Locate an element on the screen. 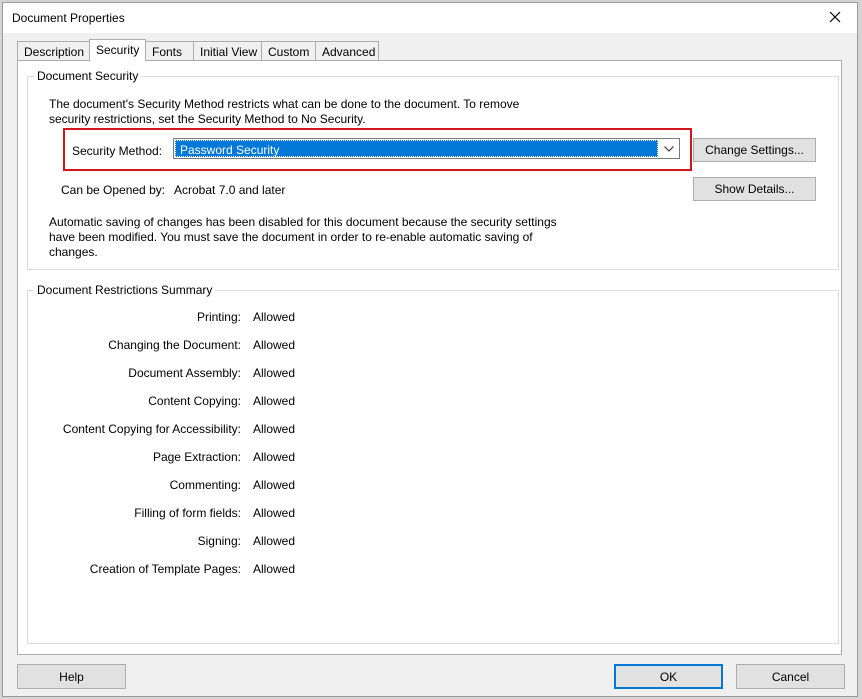  tab-advanced: Advanced is located at coordinates (347, 50).